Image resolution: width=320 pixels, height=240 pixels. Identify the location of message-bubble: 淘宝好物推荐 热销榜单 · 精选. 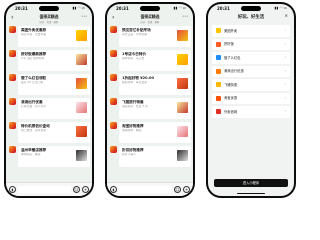
(155, 132).